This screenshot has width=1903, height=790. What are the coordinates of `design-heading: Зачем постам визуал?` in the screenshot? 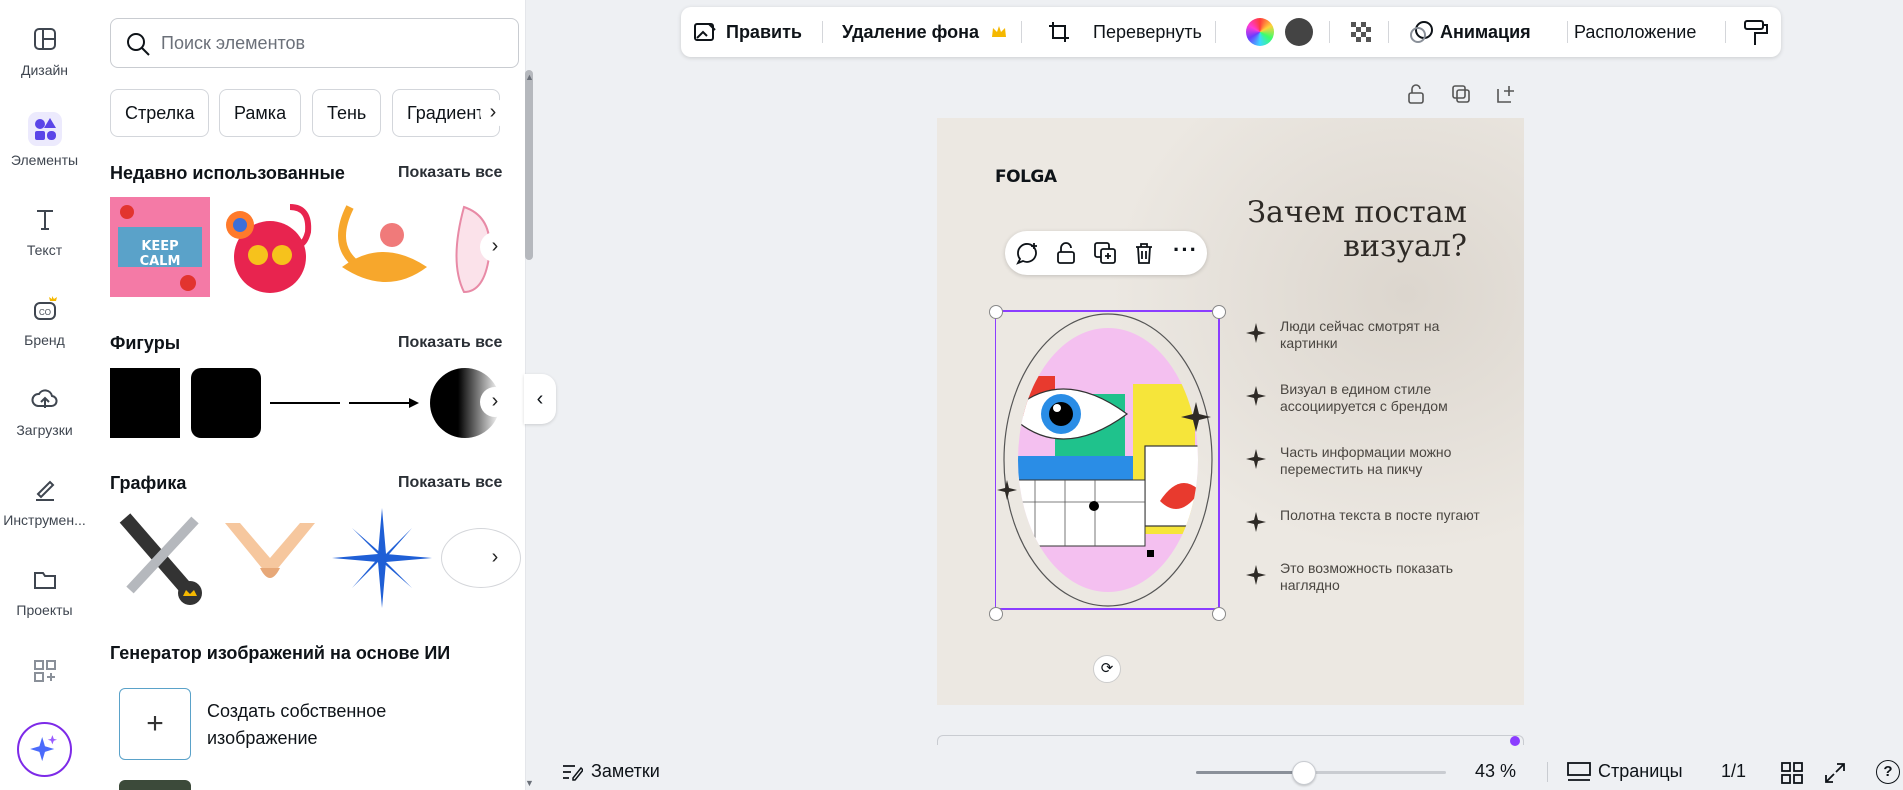 It's located at (1342, 230).